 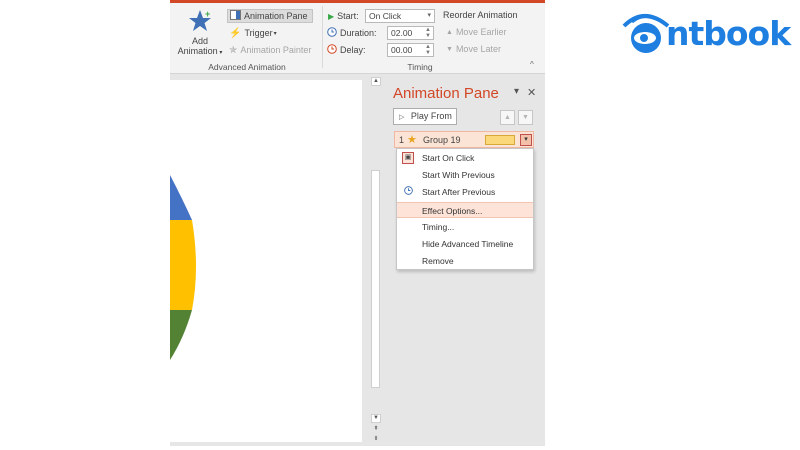 What do you see at coordinates (233, 50) in the screenshot?
I see `animation-painter-icon: ✯` at bounding box center [233, 50].